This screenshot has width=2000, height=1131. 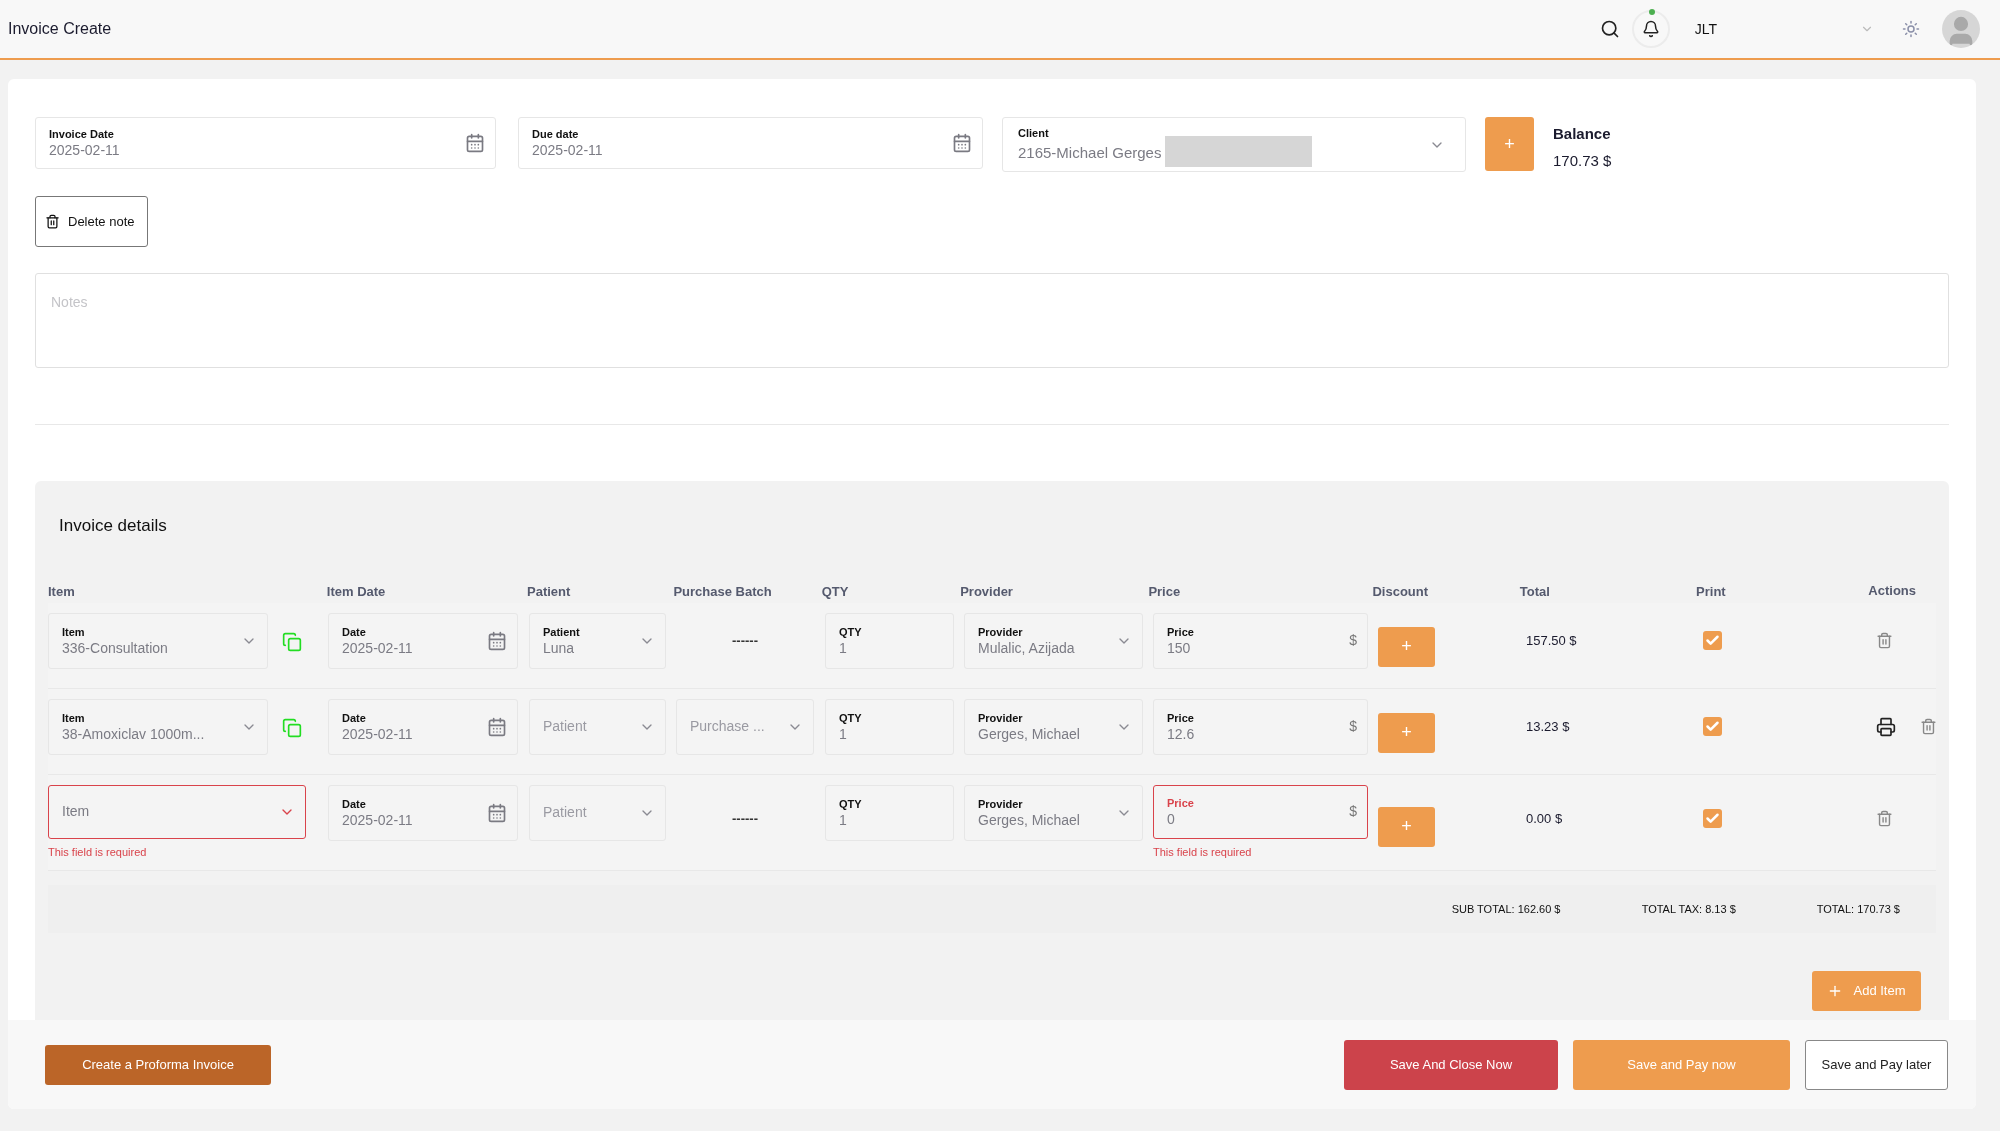 I want to click on column-header: Item, so click(x=61, y=591).